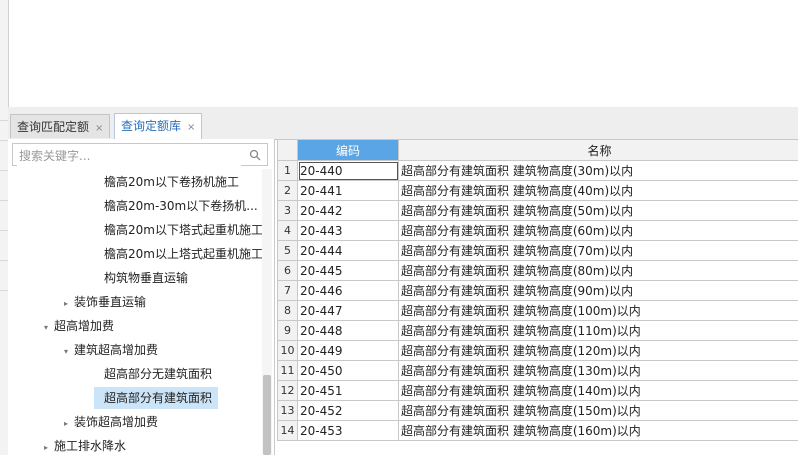 The width and height of the screenshot is (798, 459). What do you see at coordinates (348, 271) in the screenshot?
I see `cell-code: 20-445` at bounding box center [348, 271].